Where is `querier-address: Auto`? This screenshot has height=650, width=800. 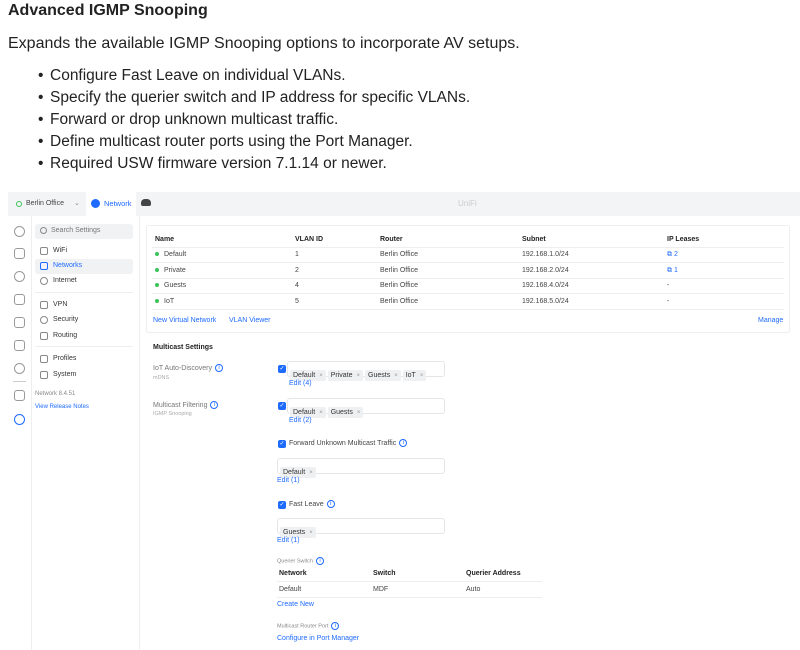
querier-address: Auto is located at coordinates (473, 589).